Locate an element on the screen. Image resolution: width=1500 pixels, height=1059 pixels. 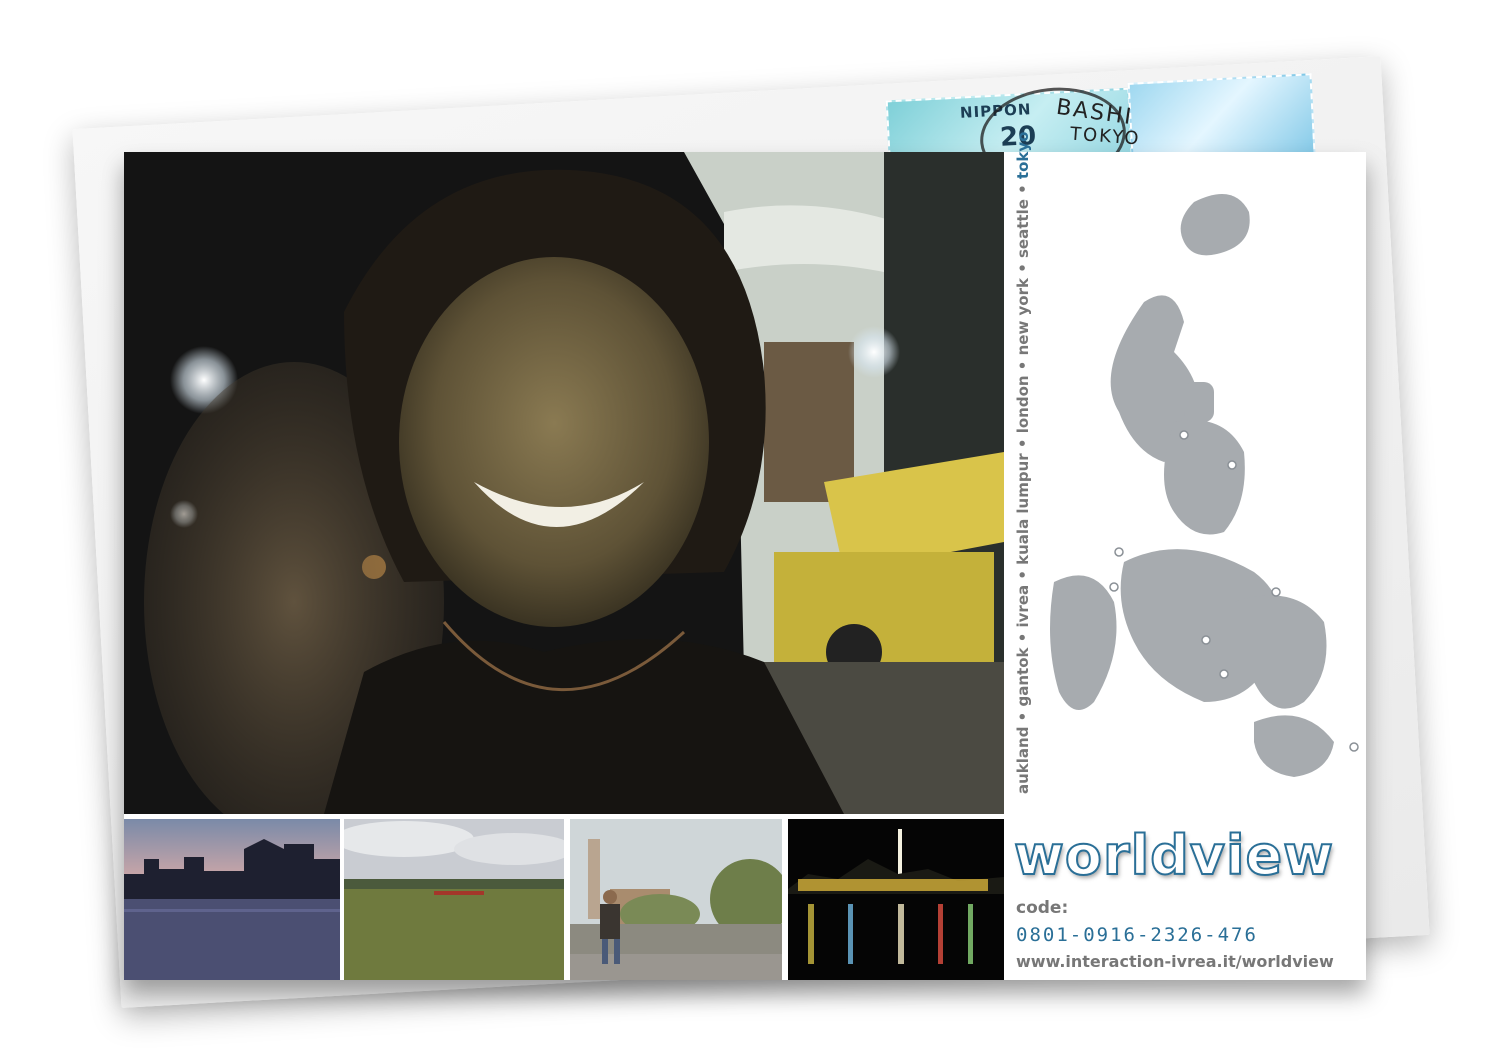
thumbnail-town is located at coordinates (676, 899).